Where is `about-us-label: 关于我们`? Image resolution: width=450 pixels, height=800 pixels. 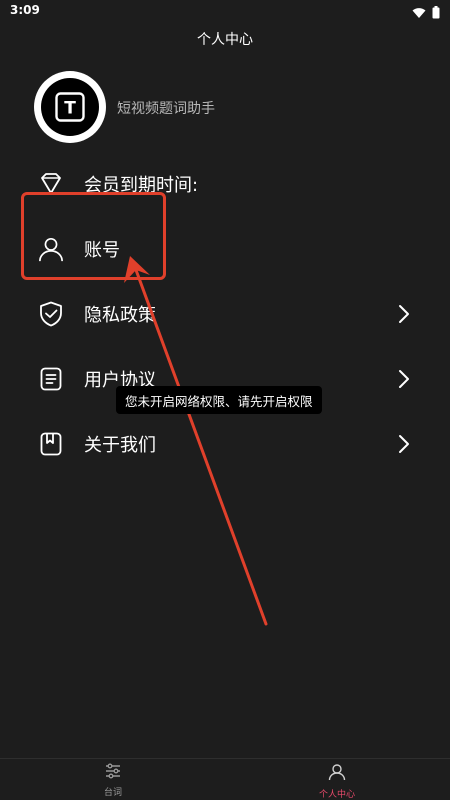
about-us-label: 关于我们 is located at coordinates (120, 445).